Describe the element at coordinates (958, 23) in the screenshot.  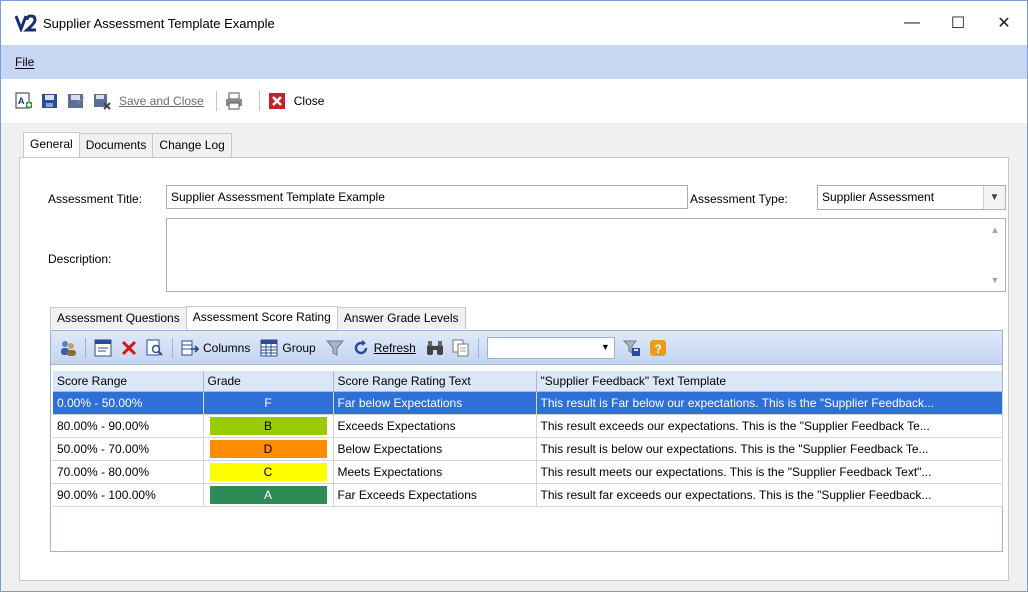
I see `maximize-button: ☐` at that location.